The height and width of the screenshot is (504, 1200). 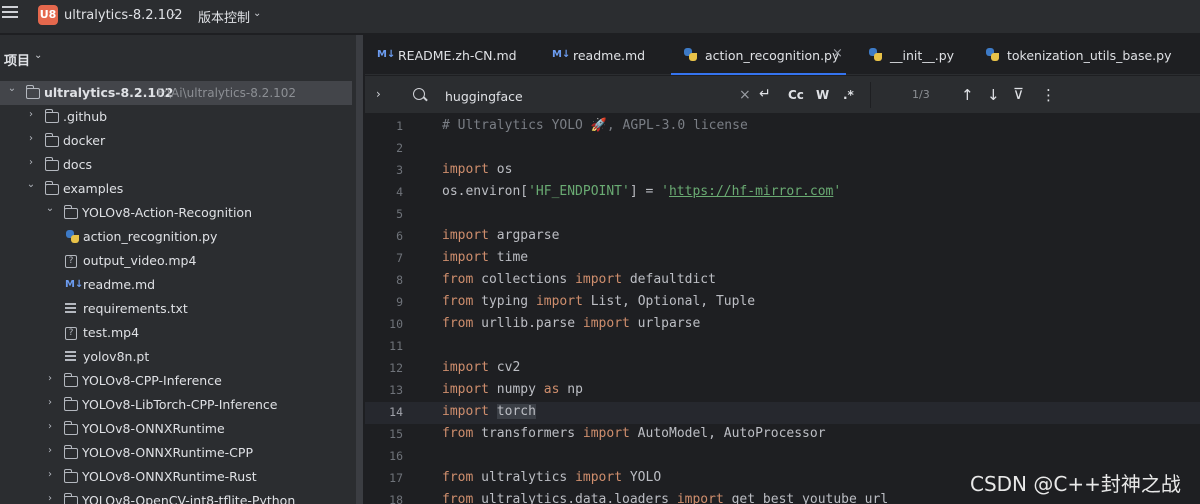 What do you see at coordinates (419, 94) in the screenshot?
I see `search-icon` at bounding box center [419, 94].